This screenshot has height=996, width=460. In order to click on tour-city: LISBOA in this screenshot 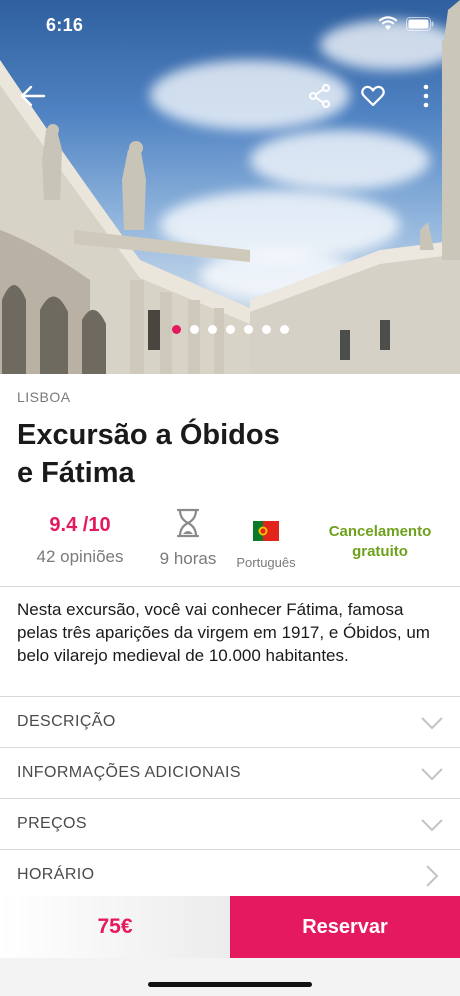, I will do `click(44, 397)`.